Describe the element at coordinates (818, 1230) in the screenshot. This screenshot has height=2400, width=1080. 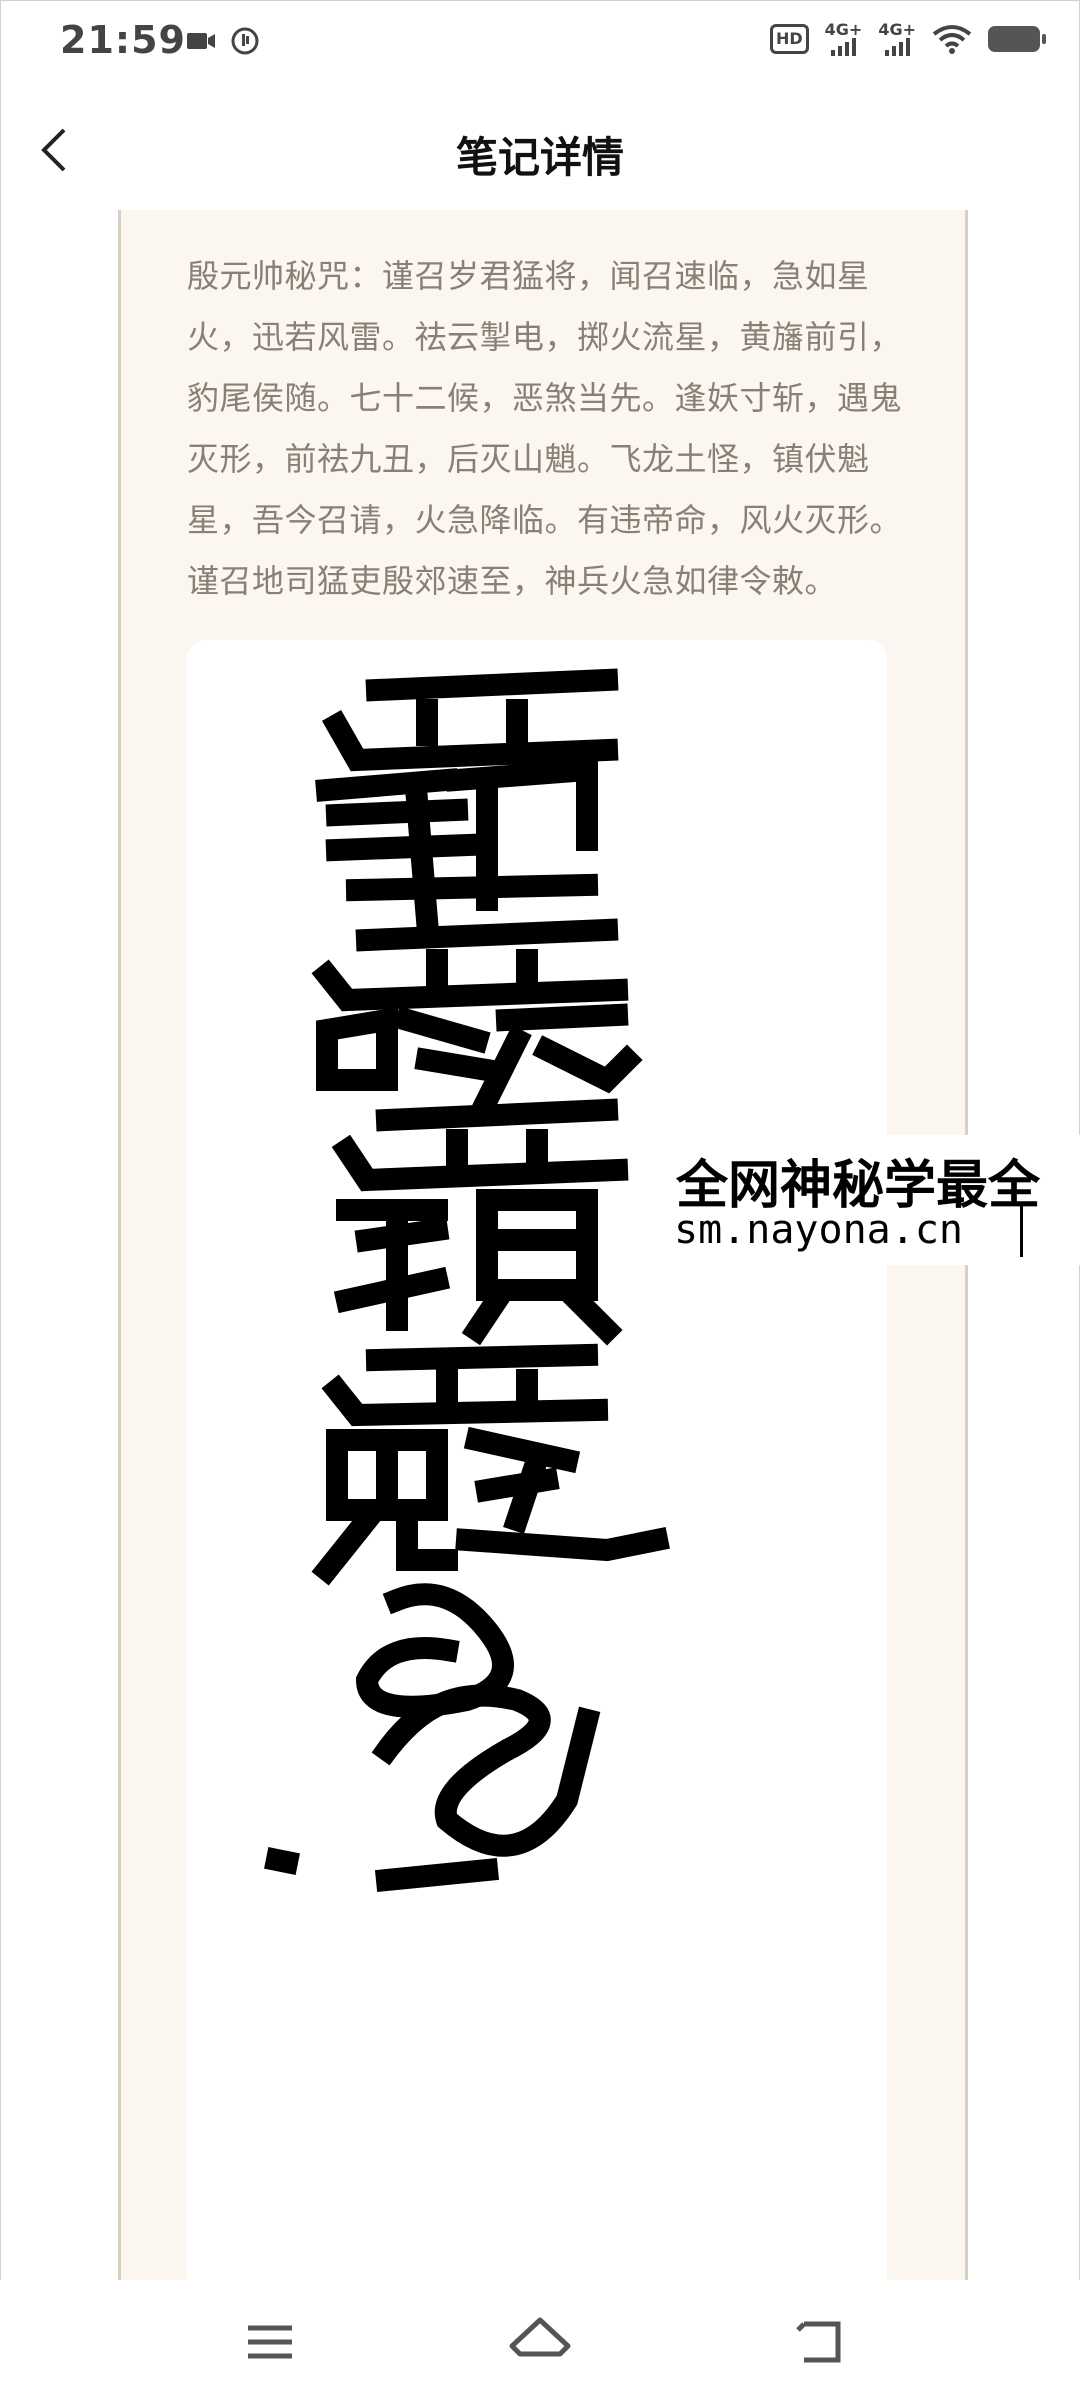
I see `watermark-line2: sm.nayona.cn` at that location.